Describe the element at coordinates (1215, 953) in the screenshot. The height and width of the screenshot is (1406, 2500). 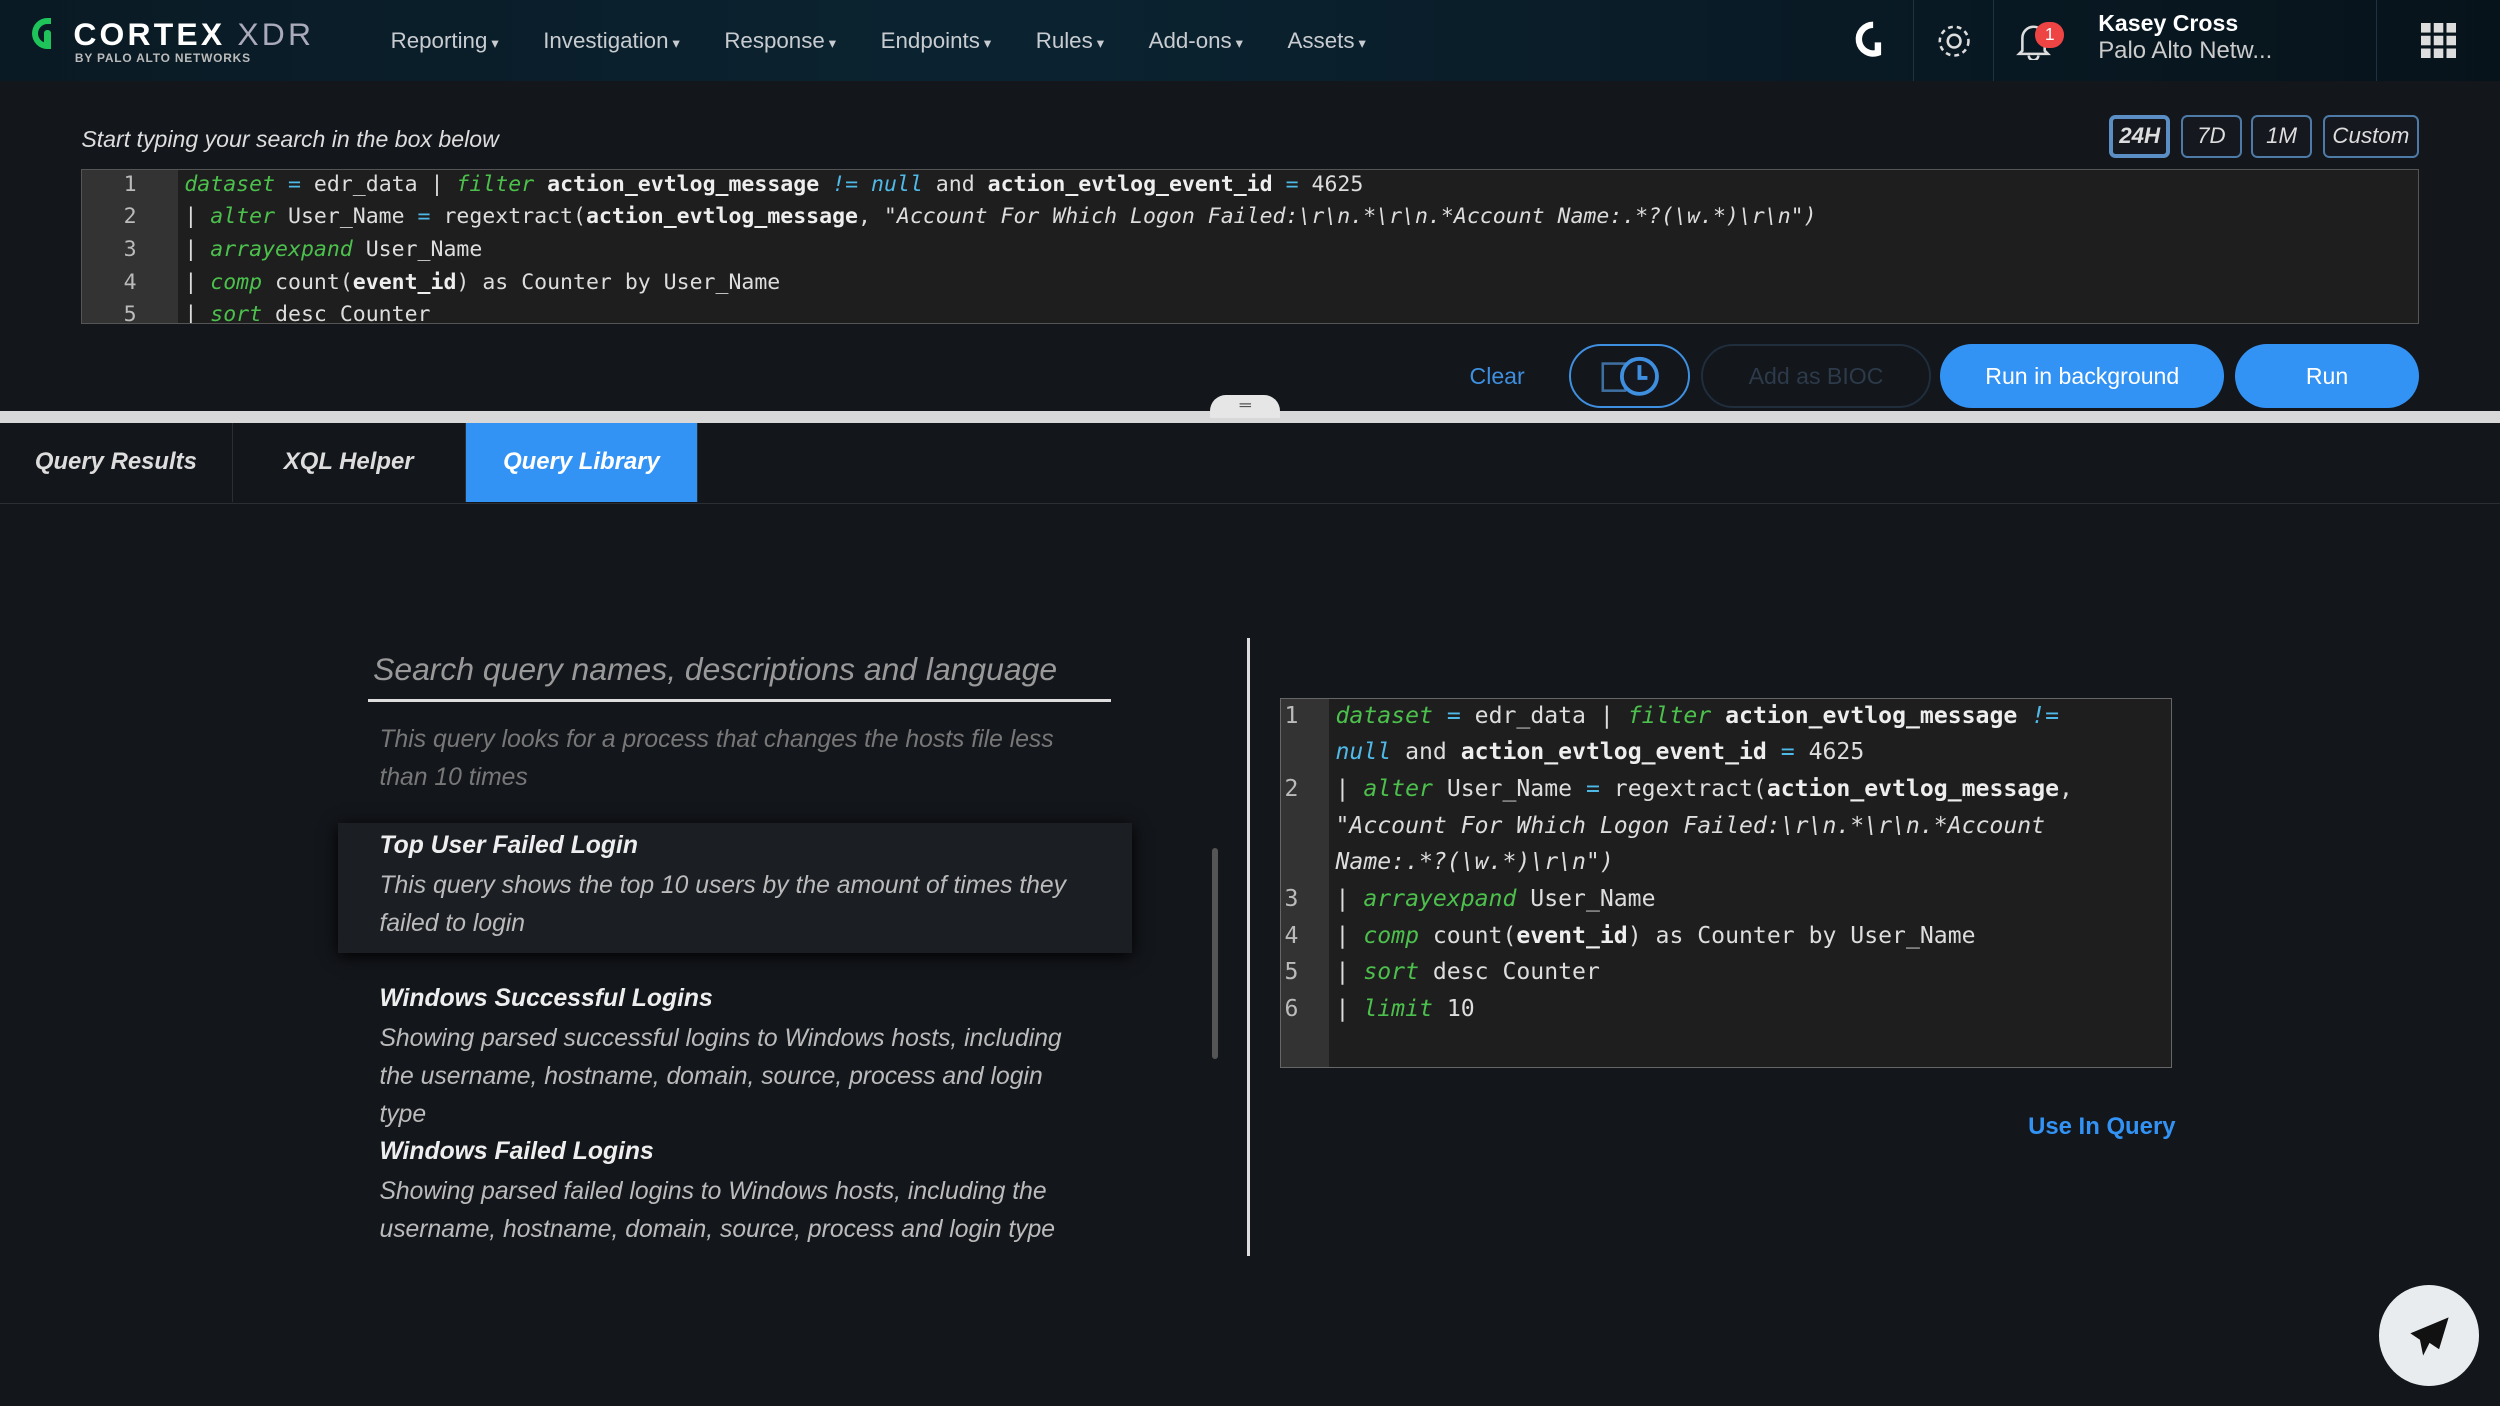
I see `list-scrollbar` at that location.